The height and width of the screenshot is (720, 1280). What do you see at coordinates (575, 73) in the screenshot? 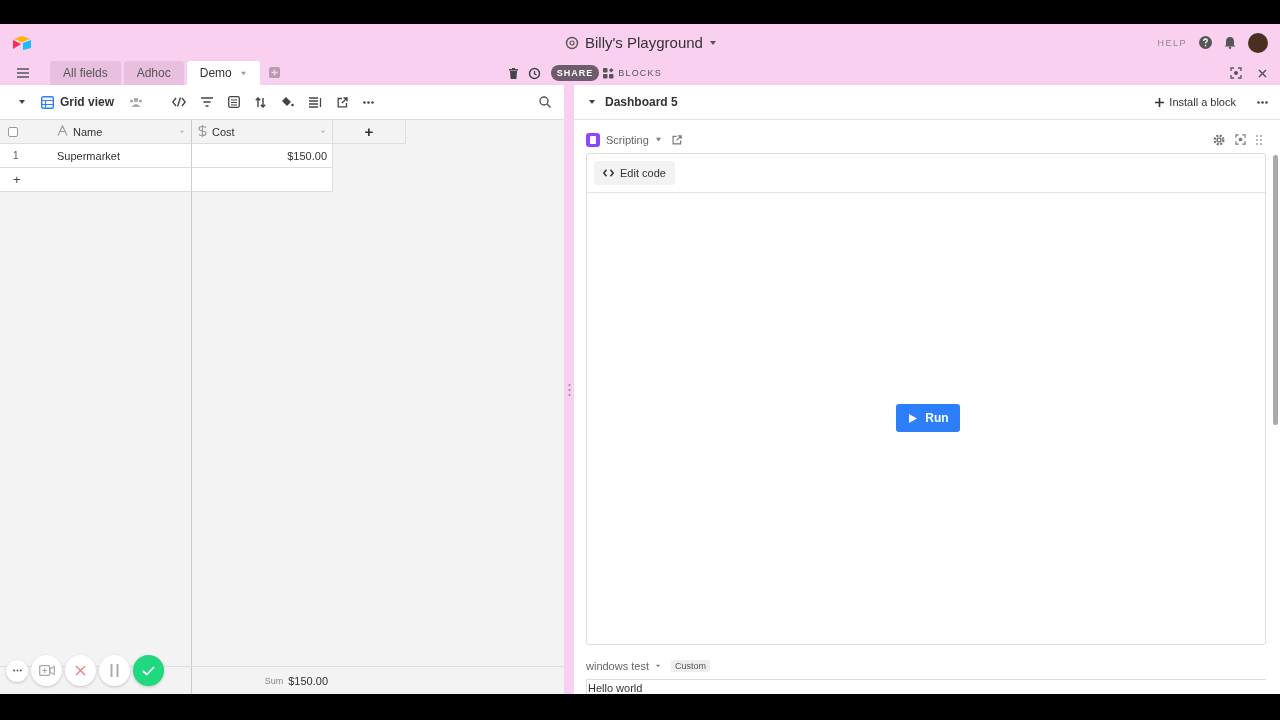
I see `share-button: SHARE` at bounding box center [575, 73].